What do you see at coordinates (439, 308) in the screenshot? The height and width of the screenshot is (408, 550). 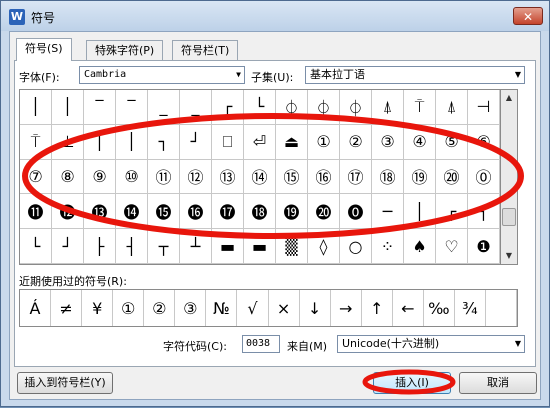 I see `recent-symbol-cell: ‰` at bounding box center [439, 308].